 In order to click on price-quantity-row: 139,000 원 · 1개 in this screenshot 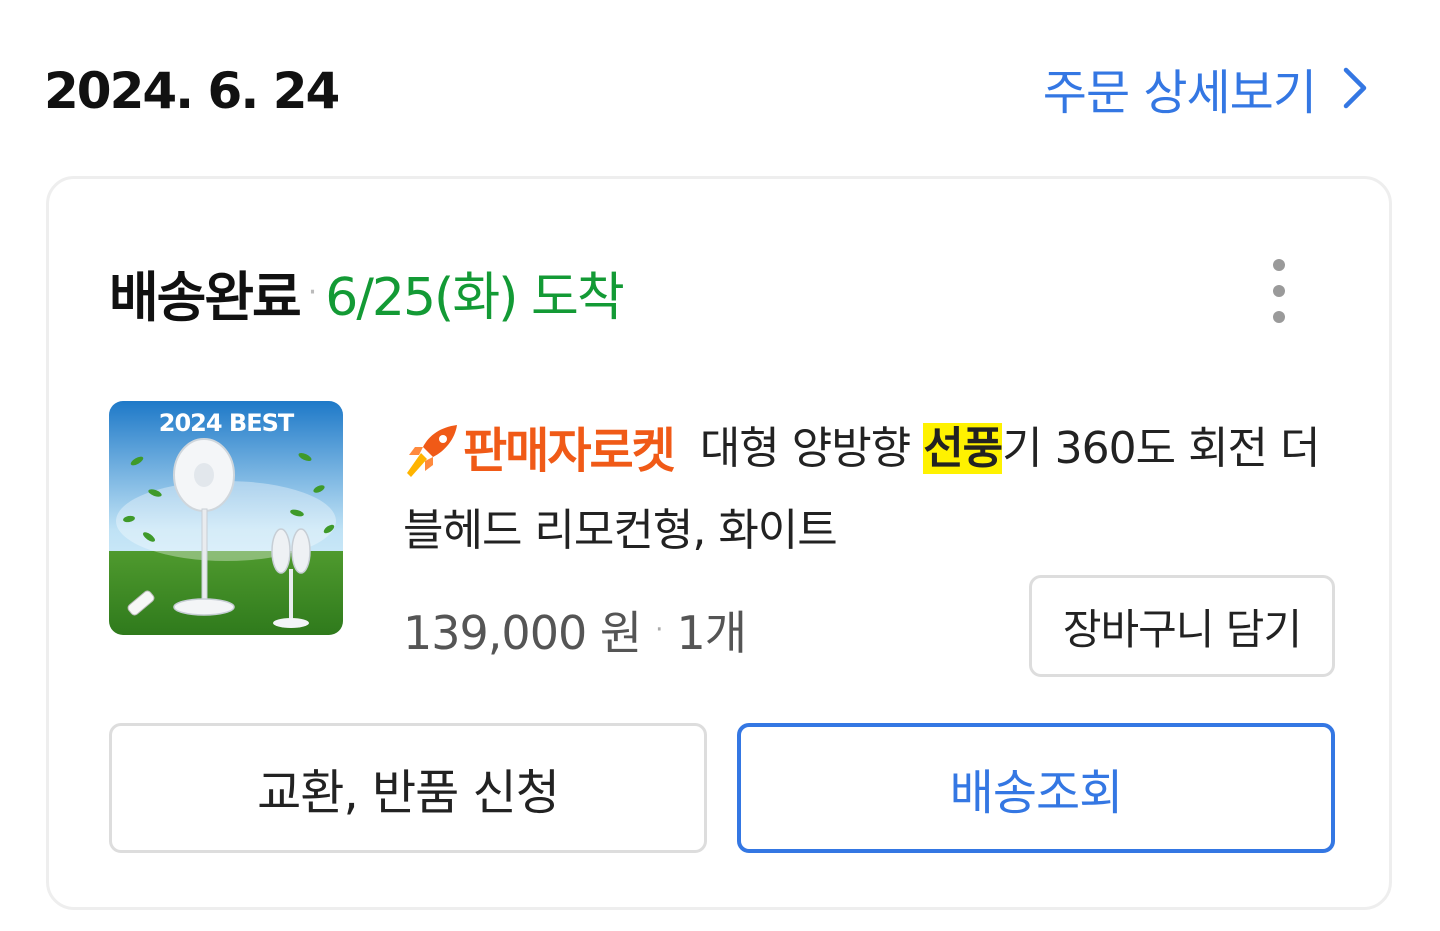, I will do `click(575, 630)`.